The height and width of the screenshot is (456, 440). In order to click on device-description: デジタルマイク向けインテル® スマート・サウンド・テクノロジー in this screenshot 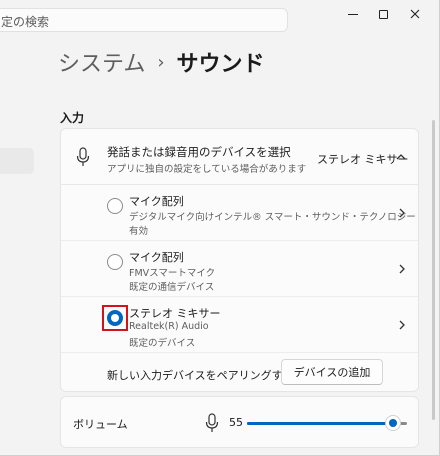, I will do `click(272, 217)`.